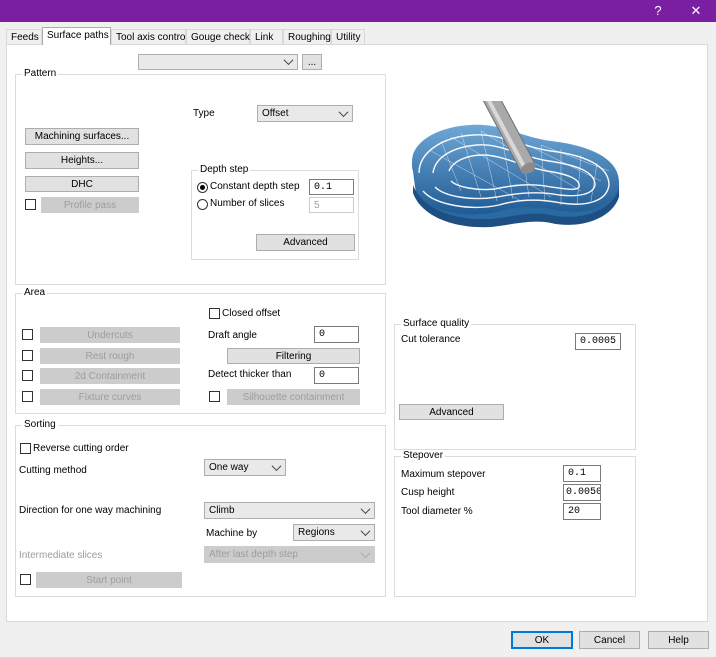 The image size is (716, 657). I want to click on profile-pass-checkbox, so click(30, 204).